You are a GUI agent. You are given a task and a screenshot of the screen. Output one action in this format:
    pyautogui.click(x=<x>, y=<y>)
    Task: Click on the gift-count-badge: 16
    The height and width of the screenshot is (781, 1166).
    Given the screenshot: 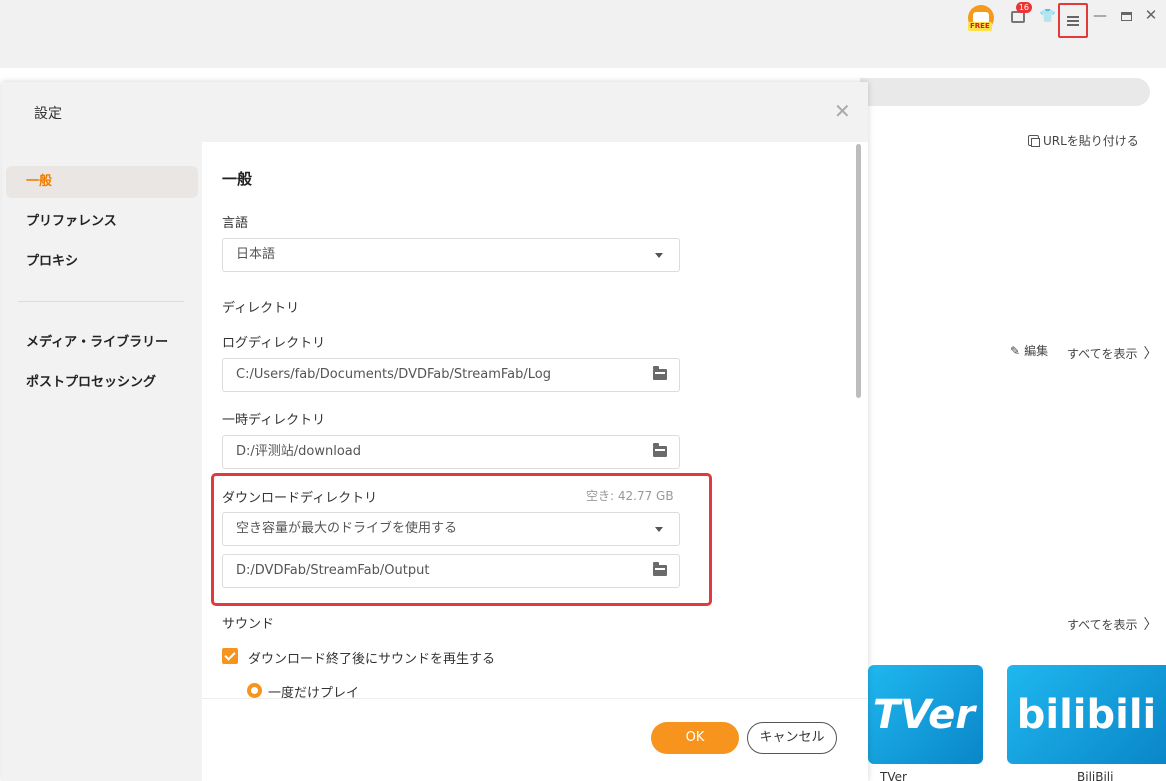 What is the action you would take?
    pyautogui.click(x=1023, y=7)
    